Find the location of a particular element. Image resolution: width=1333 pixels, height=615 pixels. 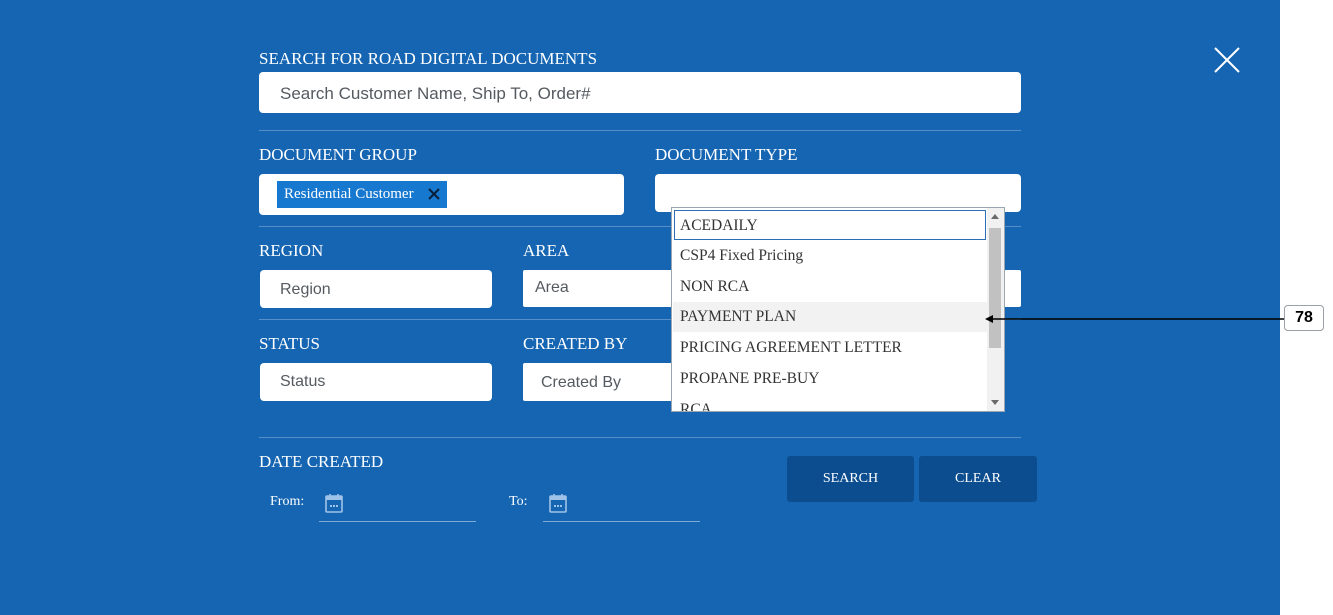

area-placeholder: Area is located at coordinates (552, 287).